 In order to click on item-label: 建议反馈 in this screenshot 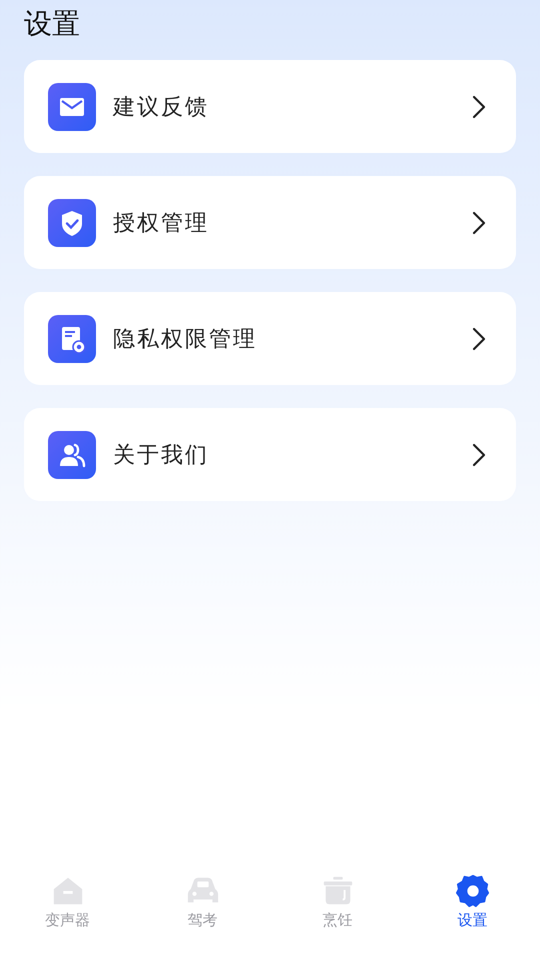, I will do `click(161, 108)`.